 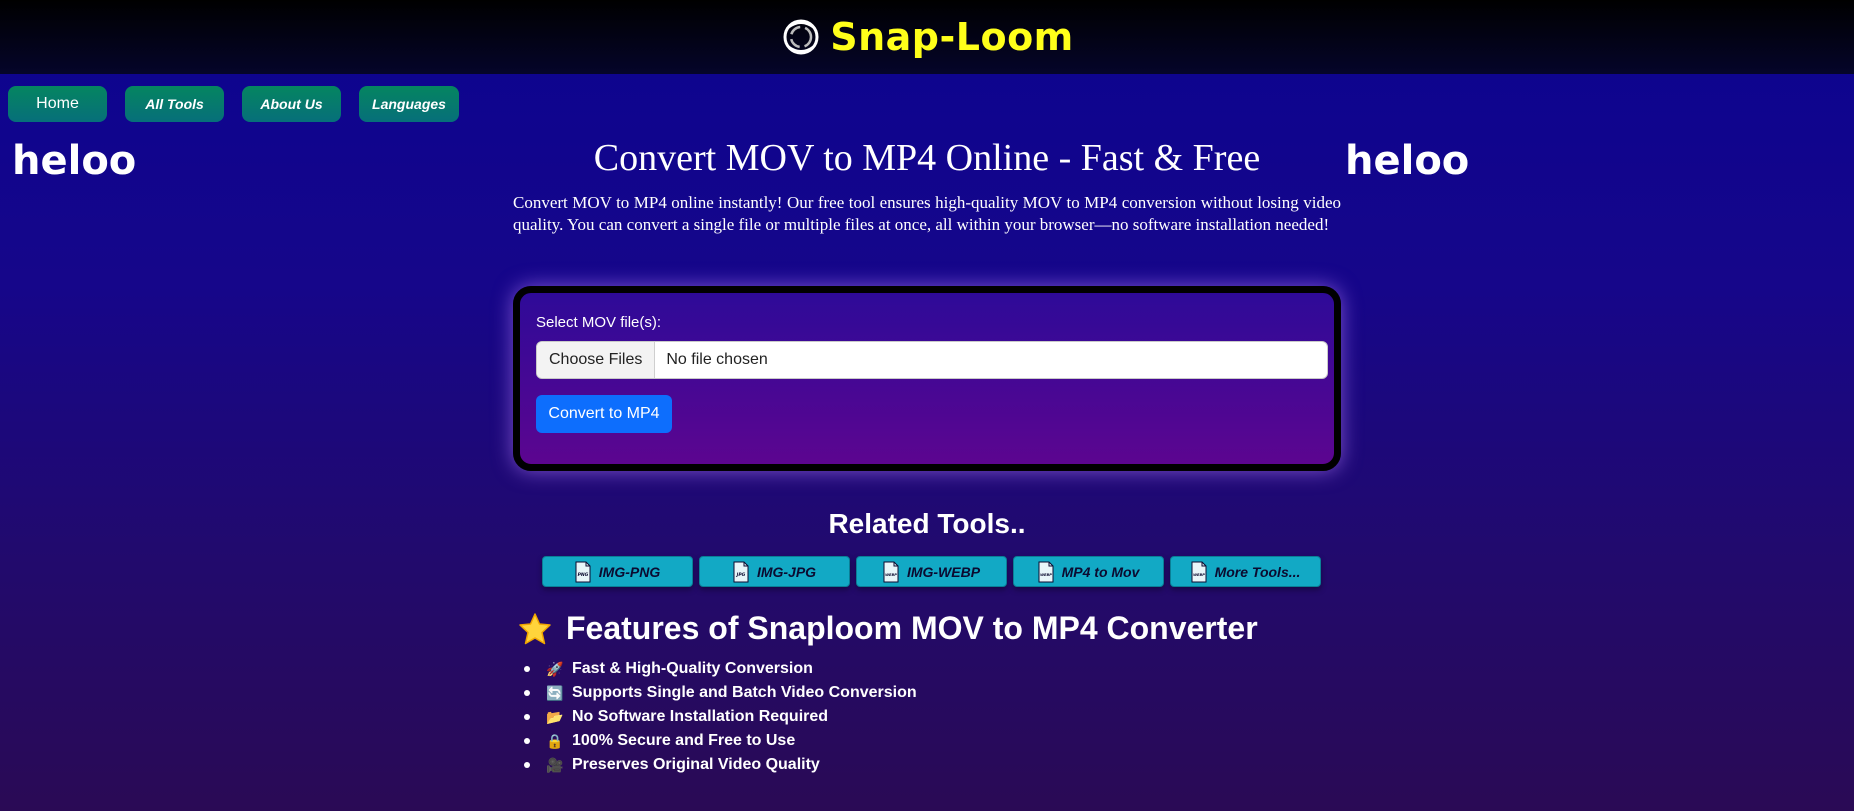 I want to click on rocket-icon: 🚀, so click(x=555, y=668).